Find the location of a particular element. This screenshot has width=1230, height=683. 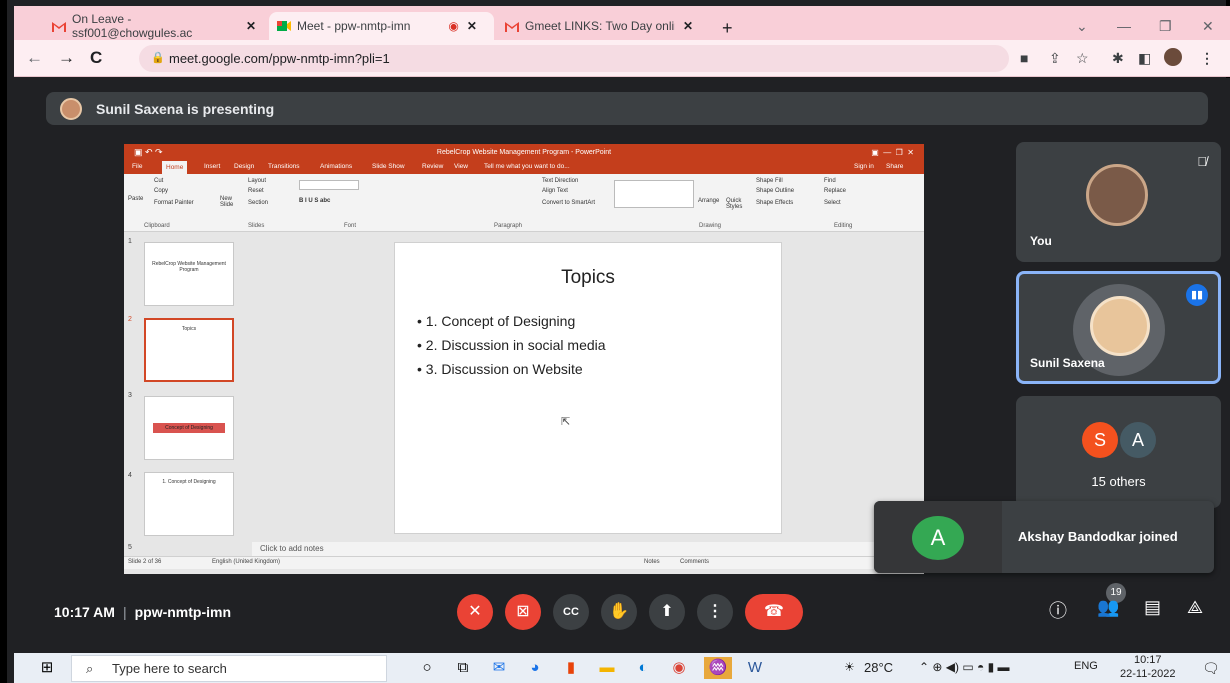

clock-time: 10:17 is located at coordinates (1148, 660).